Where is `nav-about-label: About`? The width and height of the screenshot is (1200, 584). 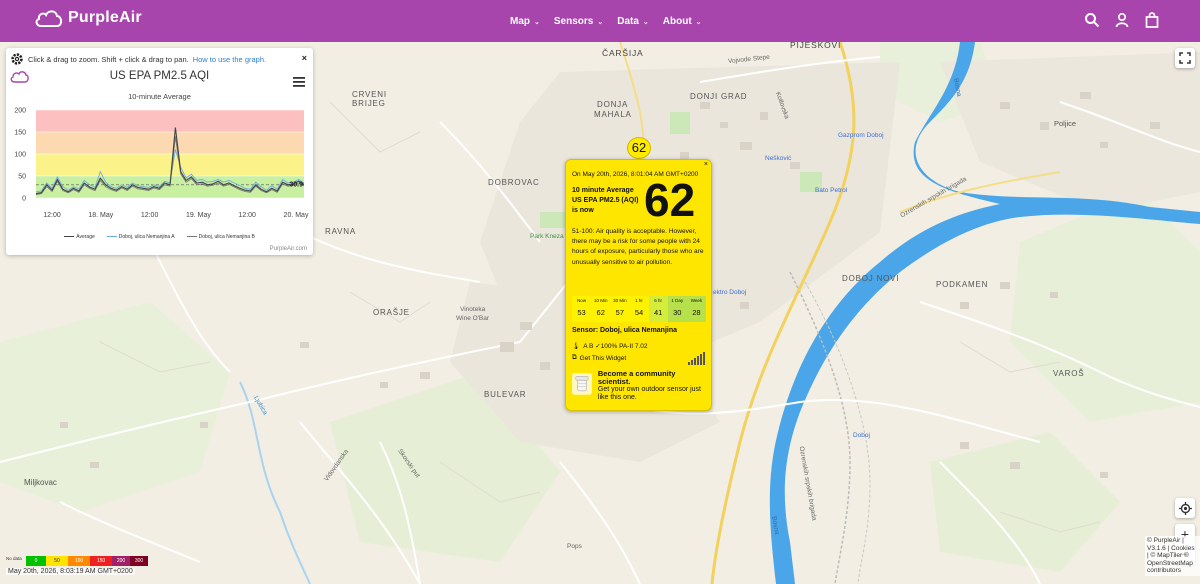 nav-about-label: About is located at coordinates (677, 21).